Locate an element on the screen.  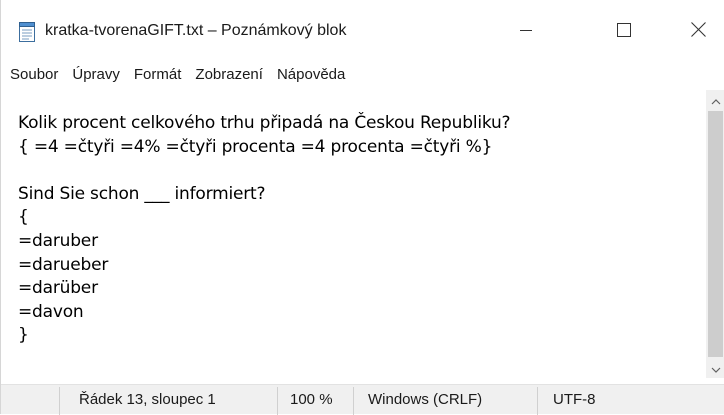
chevron-down-icon is located at coordinates (716, 369).